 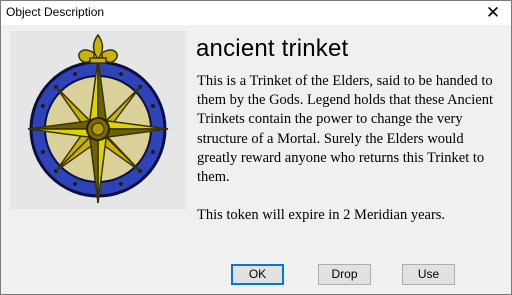 What do you see at coordinates (493, 13) in the screenshot?
I see `close-icon: ✕` at bounding box center [493, 13].